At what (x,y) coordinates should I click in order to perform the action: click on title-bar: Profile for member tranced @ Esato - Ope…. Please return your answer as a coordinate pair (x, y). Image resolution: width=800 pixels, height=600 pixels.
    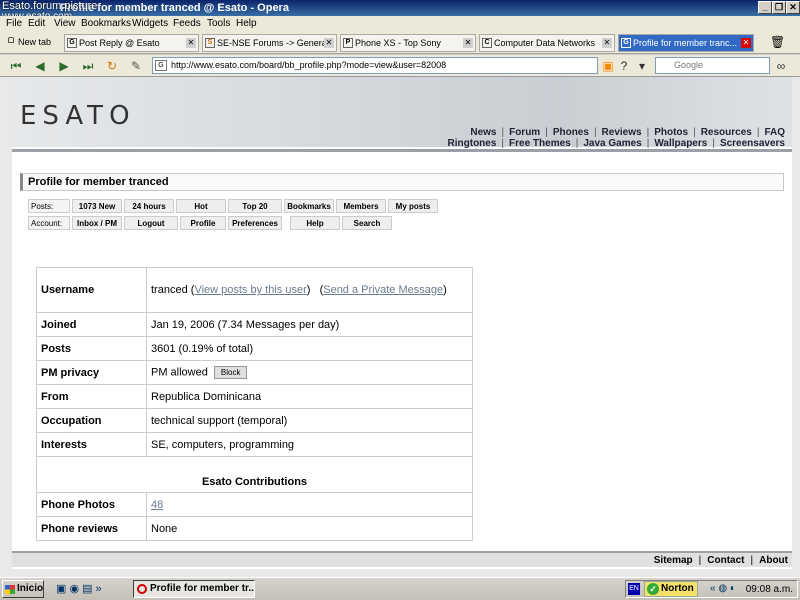
    Looking at the image, I should click on (400, 11).